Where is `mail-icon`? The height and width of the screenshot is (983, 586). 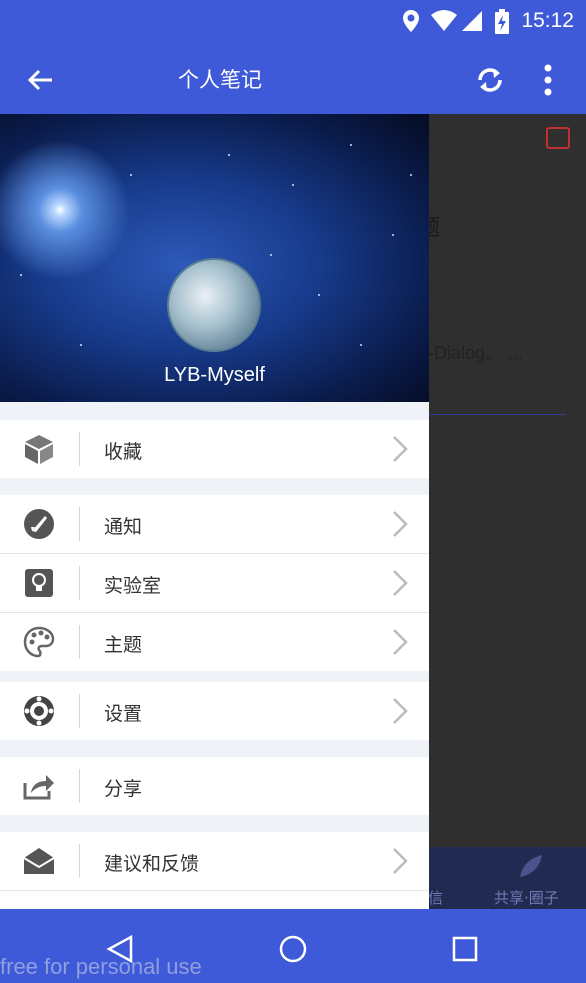 mail-icon is located at coordinates (39, 861).